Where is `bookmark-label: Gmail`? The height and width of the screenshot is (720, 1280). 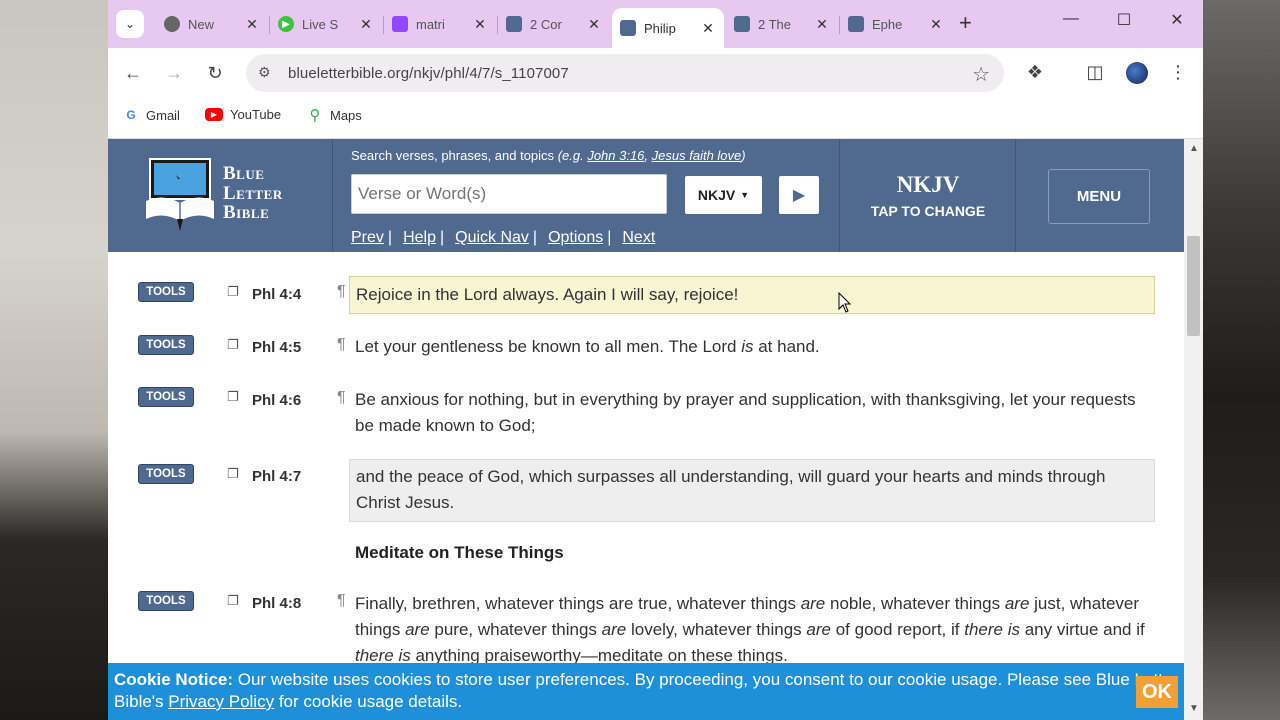
bookmark-label: Gmail is located at coordinates (163, 115).